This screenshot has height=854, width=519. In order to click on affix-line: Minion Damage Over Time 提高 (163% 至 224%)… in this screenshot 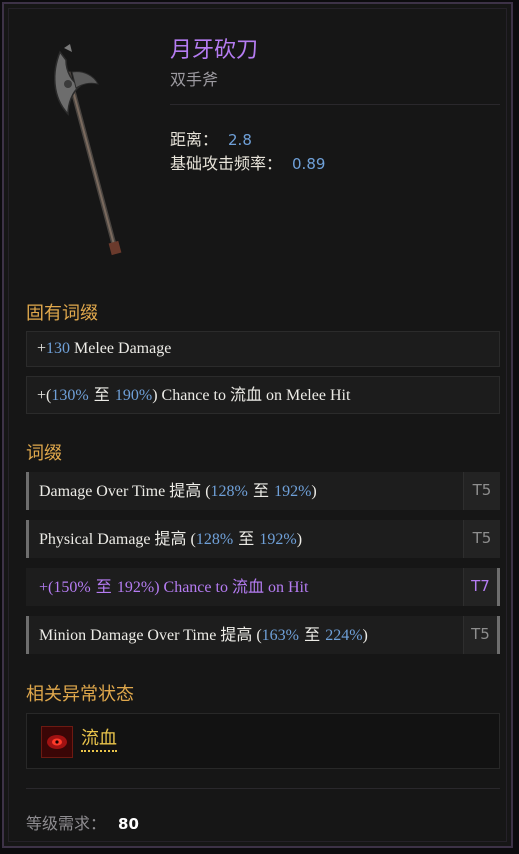, I will do `click(263, 635)`.